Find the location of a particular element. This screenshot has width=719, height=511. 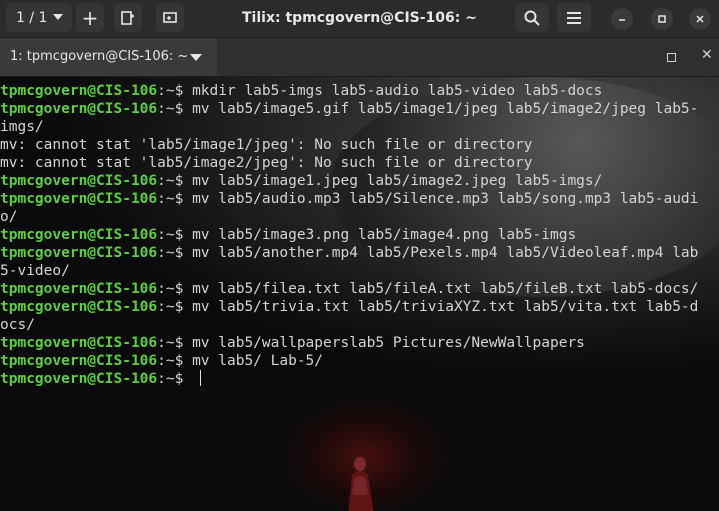

maximize-icon is located at coordinates (662, 19).